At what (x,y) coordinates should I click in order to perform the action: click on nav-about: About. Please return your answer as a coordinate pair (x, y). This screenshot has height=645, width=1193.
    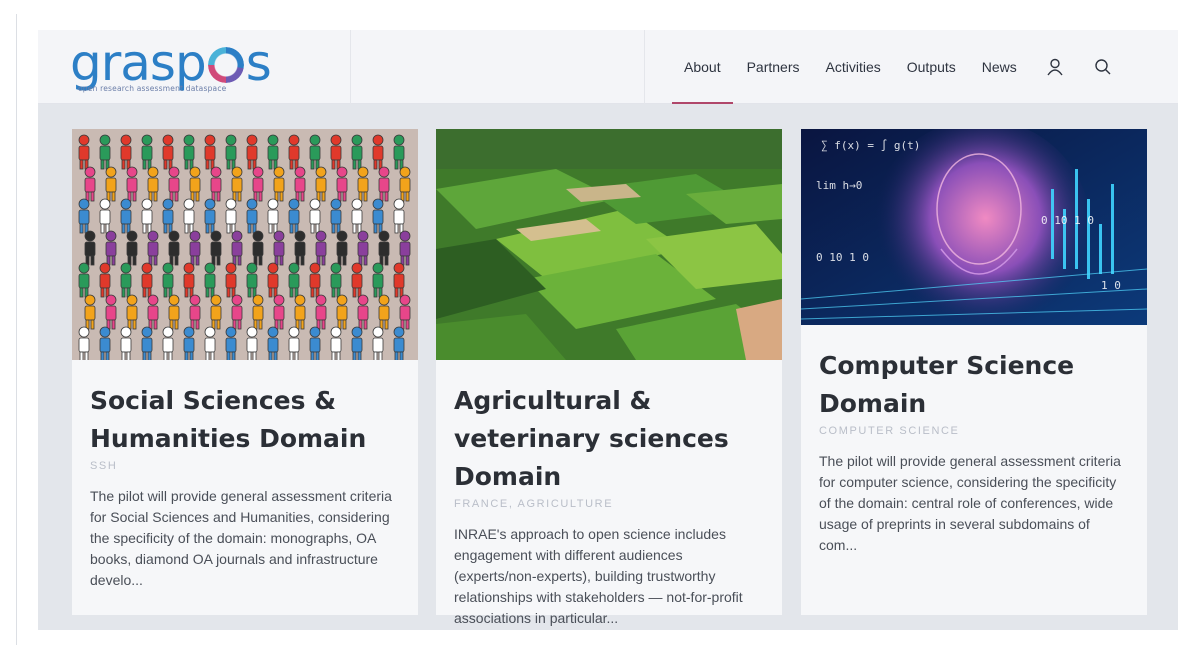
    Looking at the image, I should click on (702, 67).